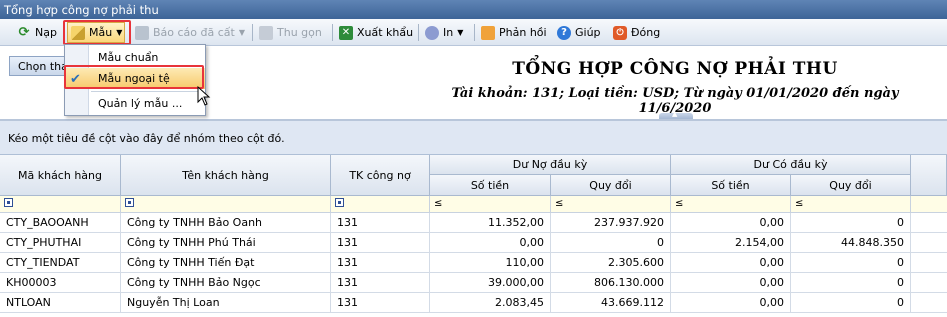 The width and height of the screenshot is (947, 317). What do you see at coordinates (490, 185) in the screenshot?
I see `column-header-debit-amount: Số tiền` at bounding box center [490, 185].